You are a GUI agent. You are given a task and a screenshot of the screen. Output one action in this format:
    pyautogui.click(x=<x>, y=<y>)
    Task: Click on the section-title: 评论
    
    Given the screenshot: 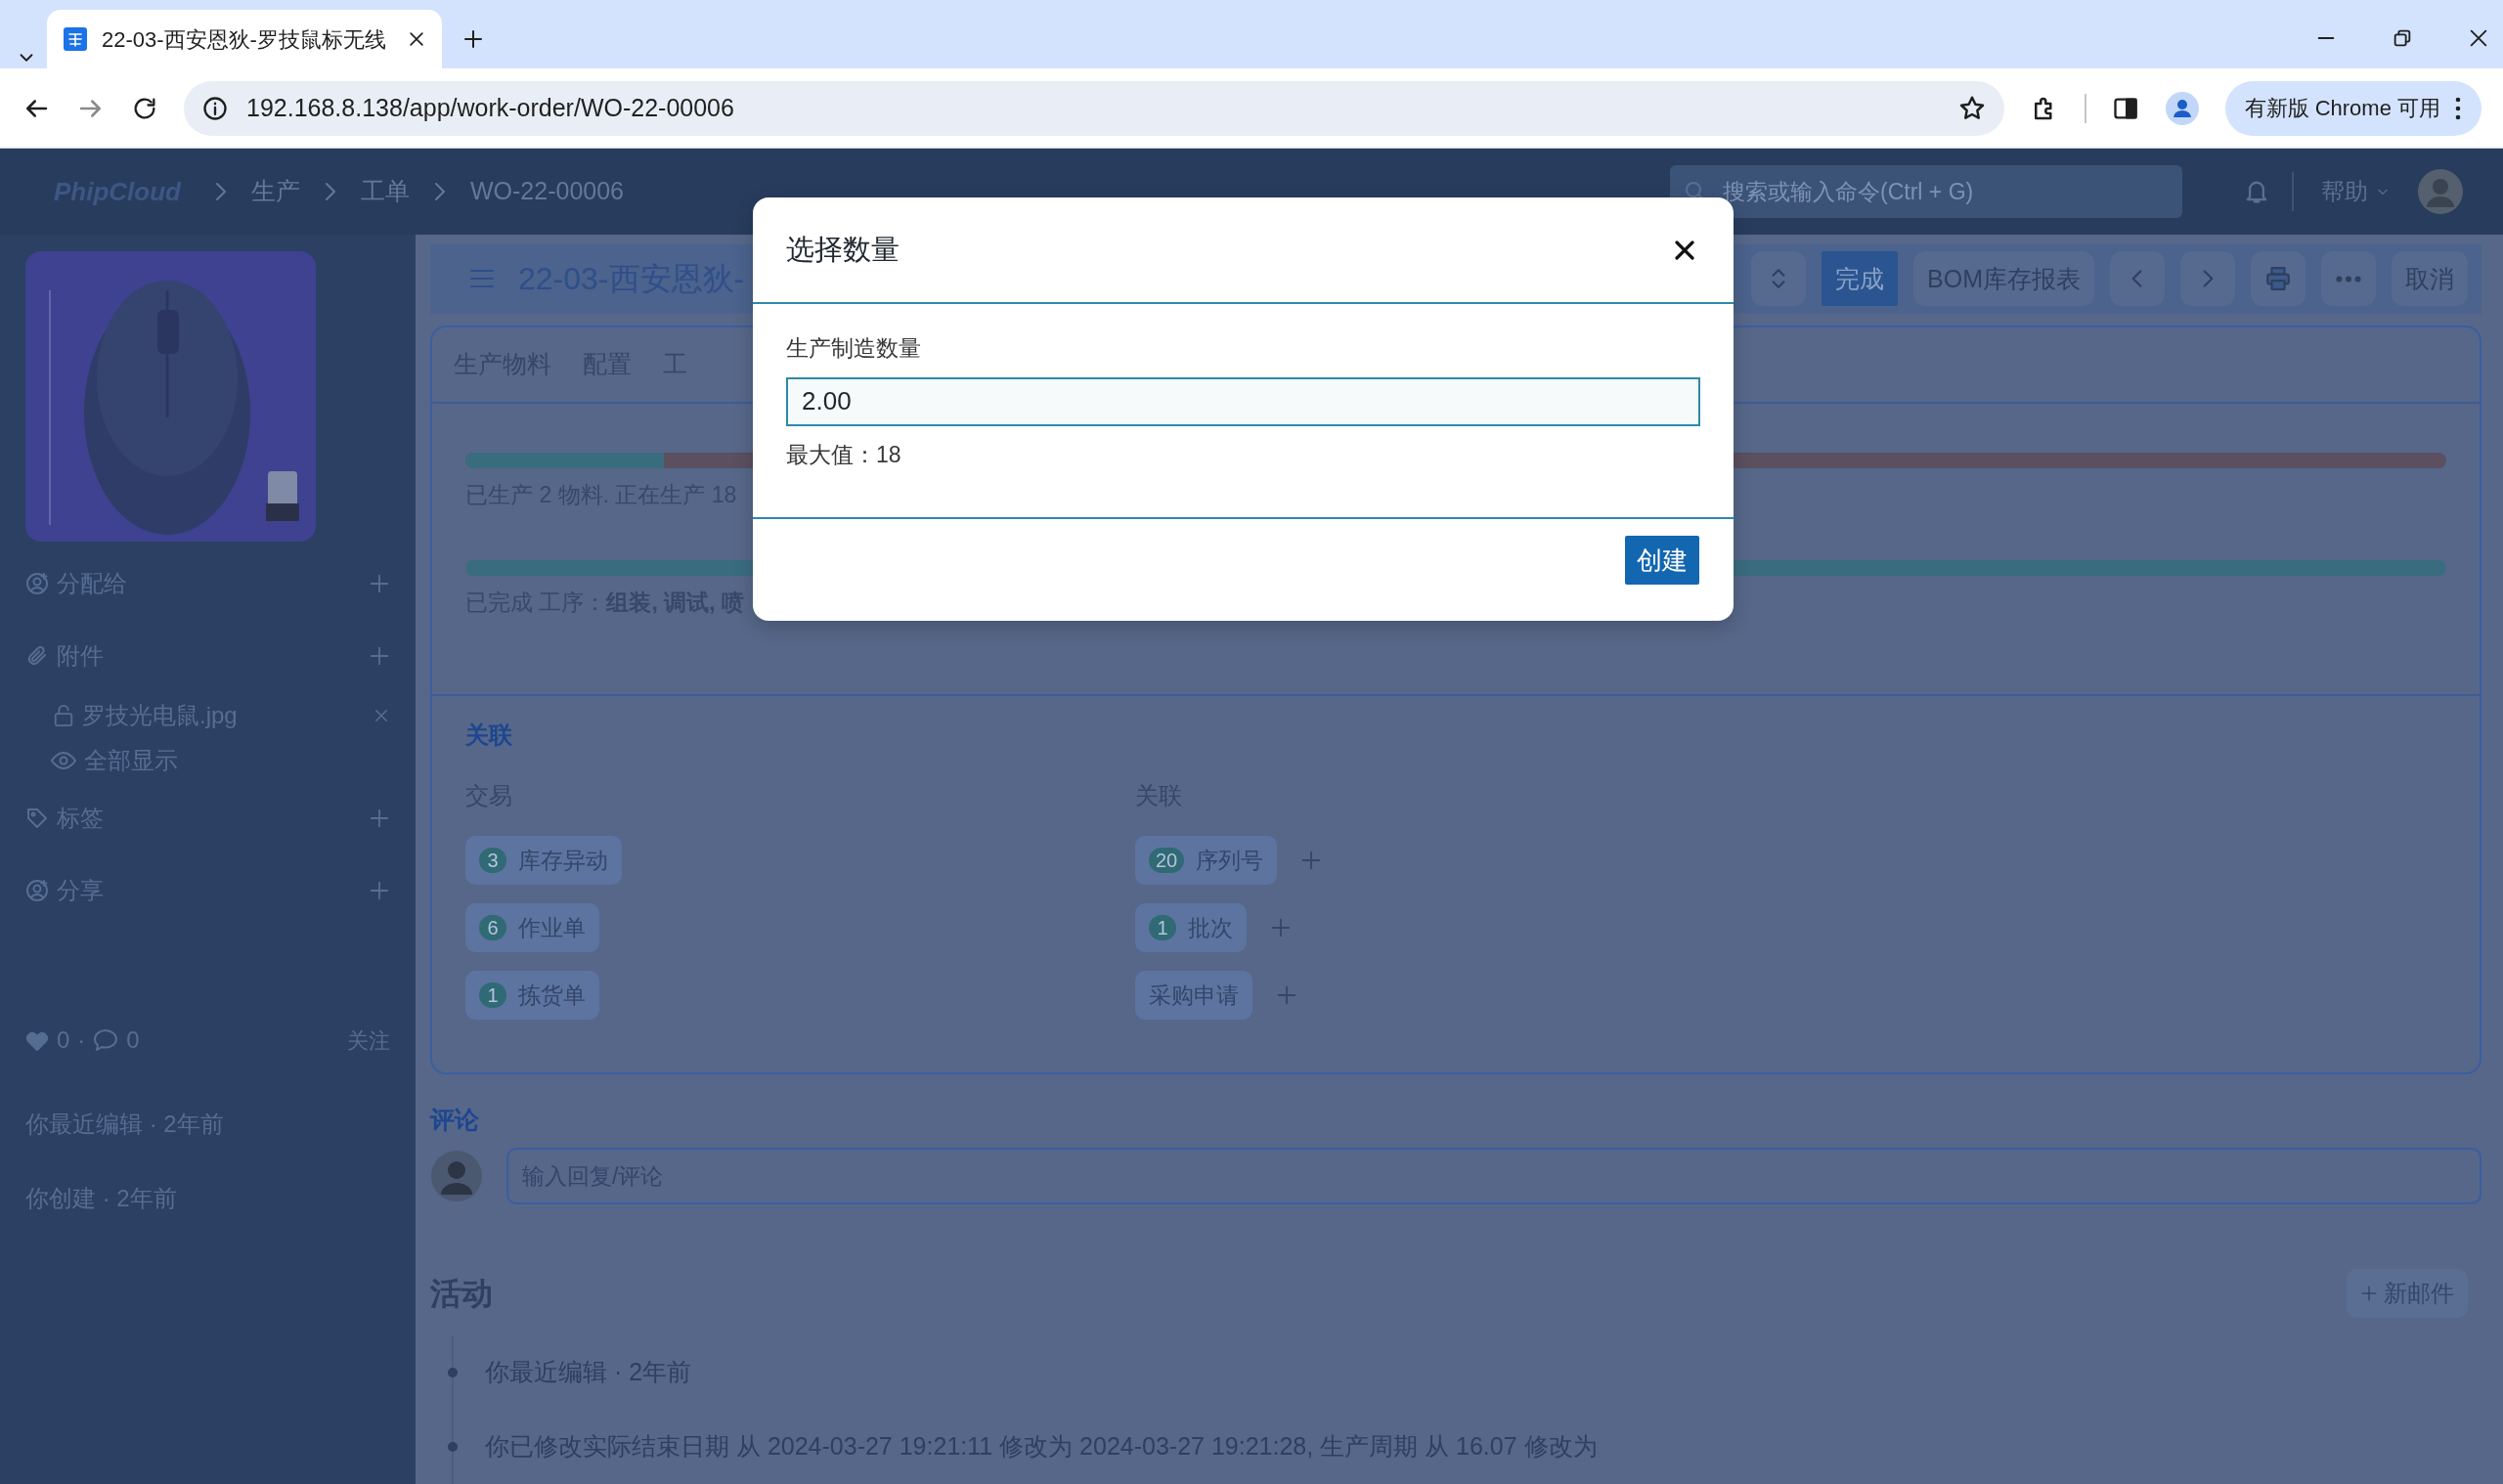 What is the action you would take?
    pyautogui.click(x=455, y=1119)
    